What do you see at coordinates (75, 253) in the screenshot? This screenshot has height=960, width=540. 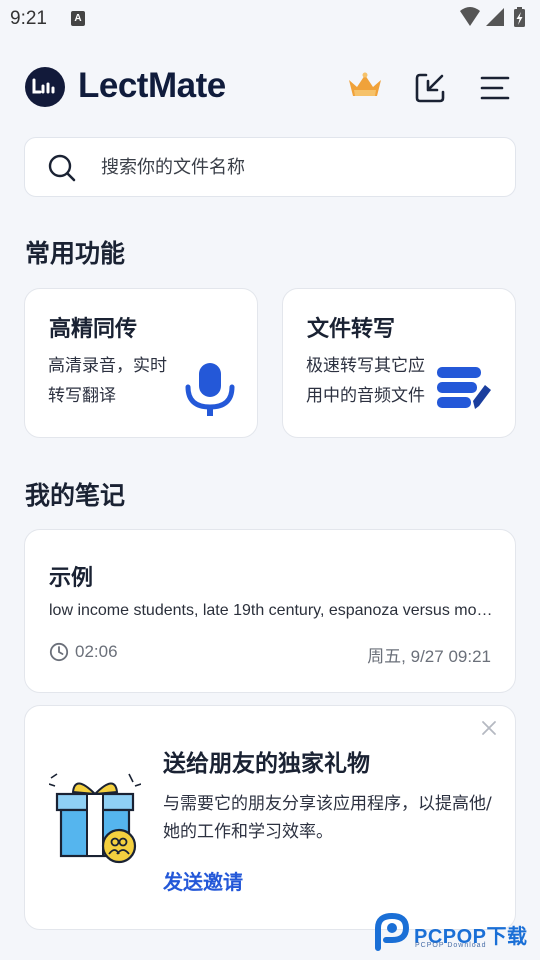 I see `features-section-title: 常用功能` at bounding box center [75, 253].